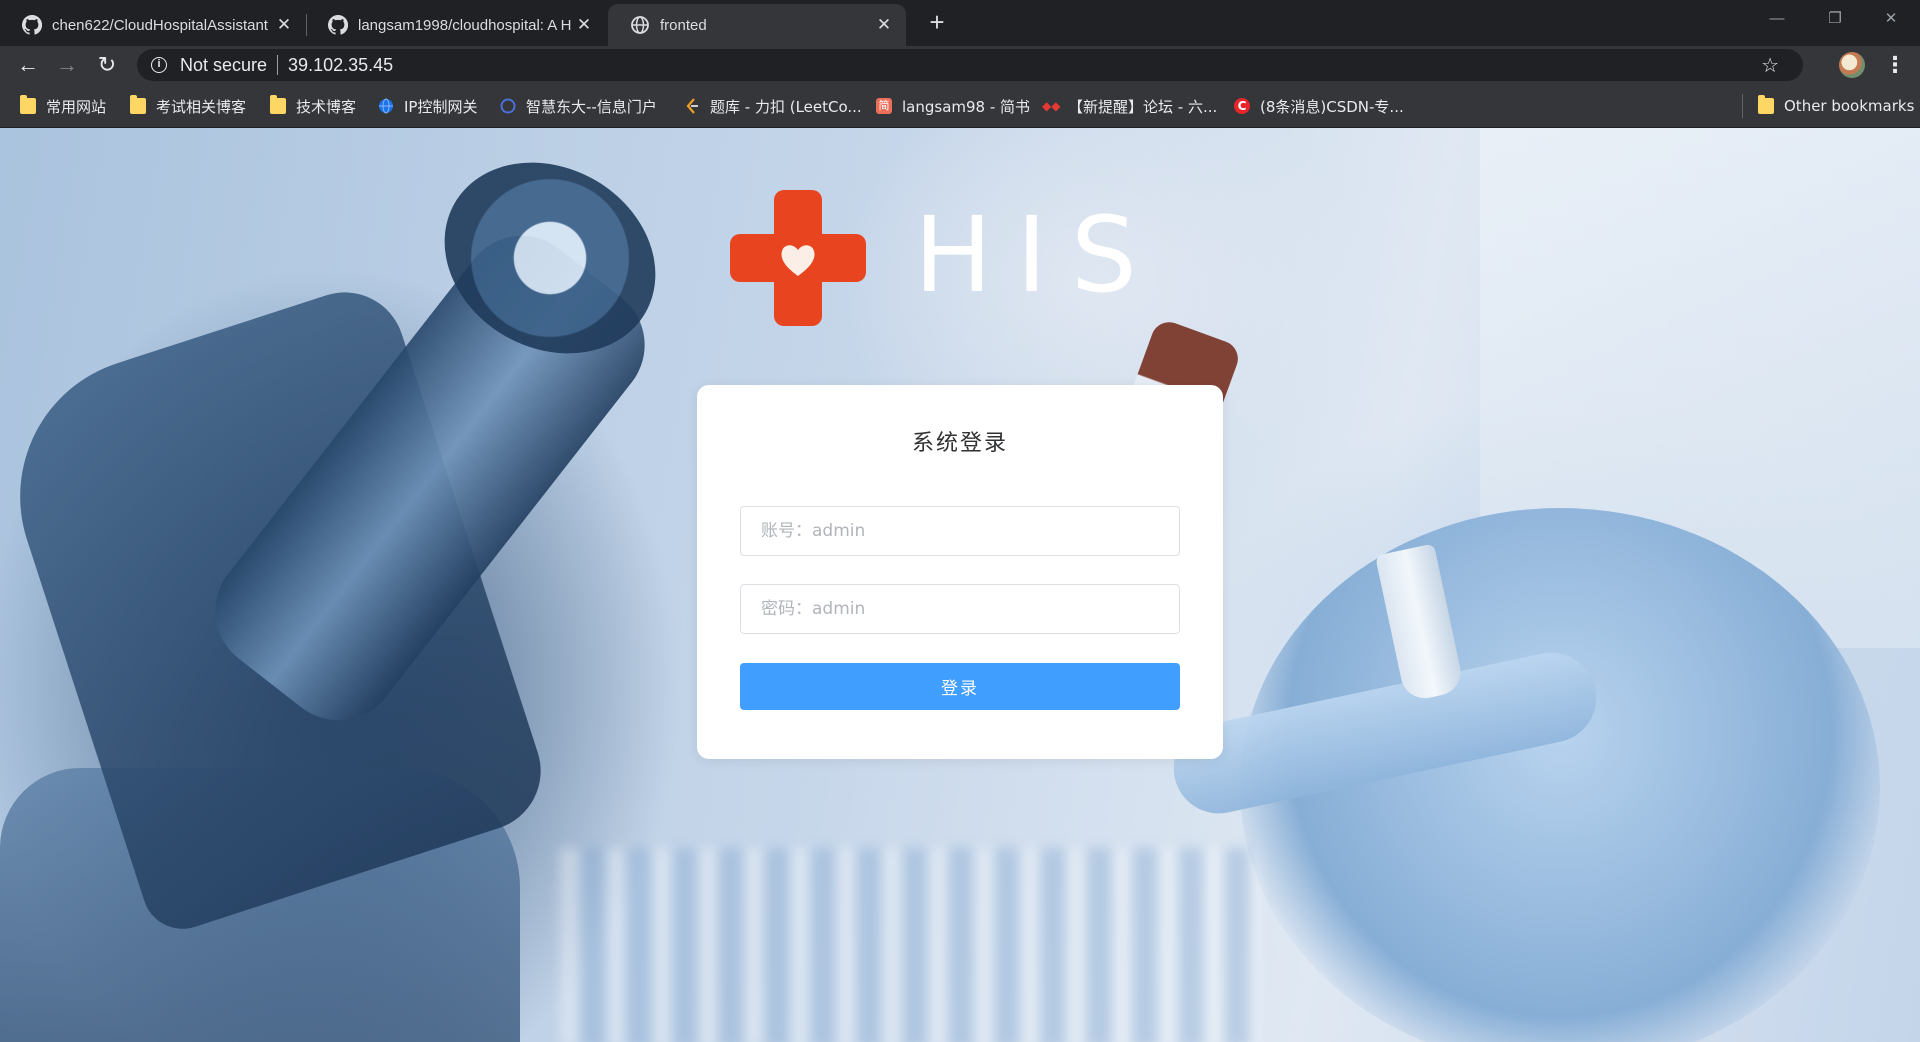  Describe the element at coordinates (1849, 106) in the screenshot. I see `other-bookmarks-label: Other bookmarks` at that location.